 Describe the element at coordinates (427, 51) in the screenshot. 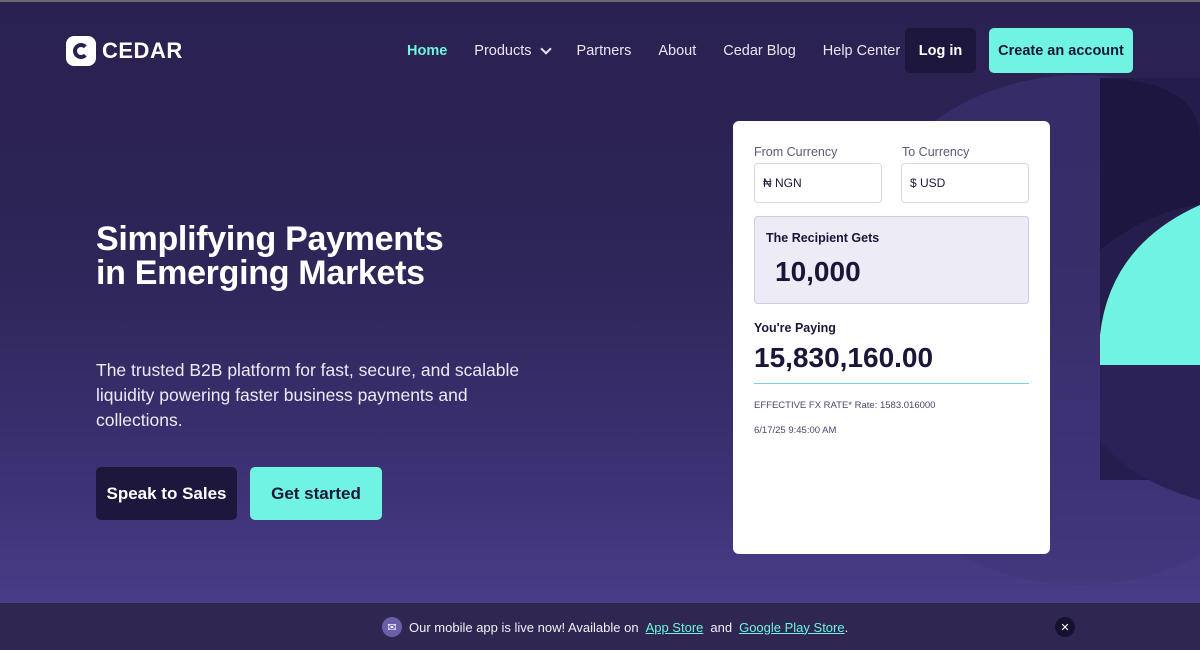

I see `nav-item-home: Home` at that location.